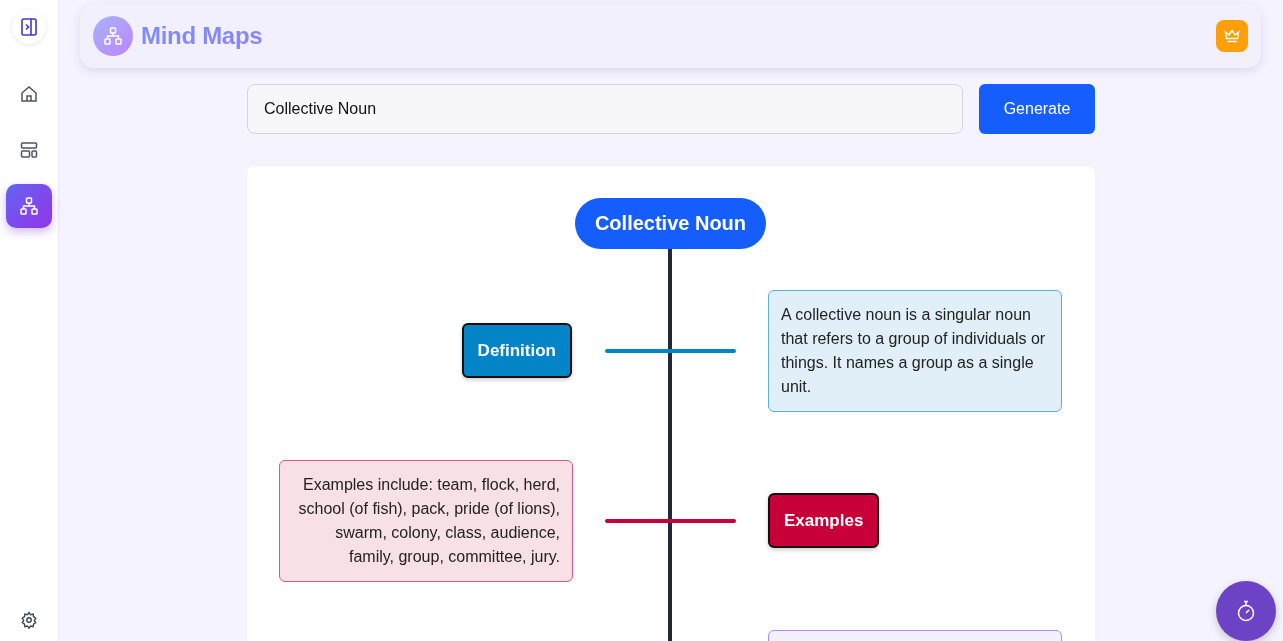 This screenshot has height=641, width=1283. What do you see at coordinates (915, 351) in the screenshot?
I see `description-box: A collective noun is a singular noun that refers to a group of individuals or things. It names a group as a single unit.` at bounding box center [915, 351].